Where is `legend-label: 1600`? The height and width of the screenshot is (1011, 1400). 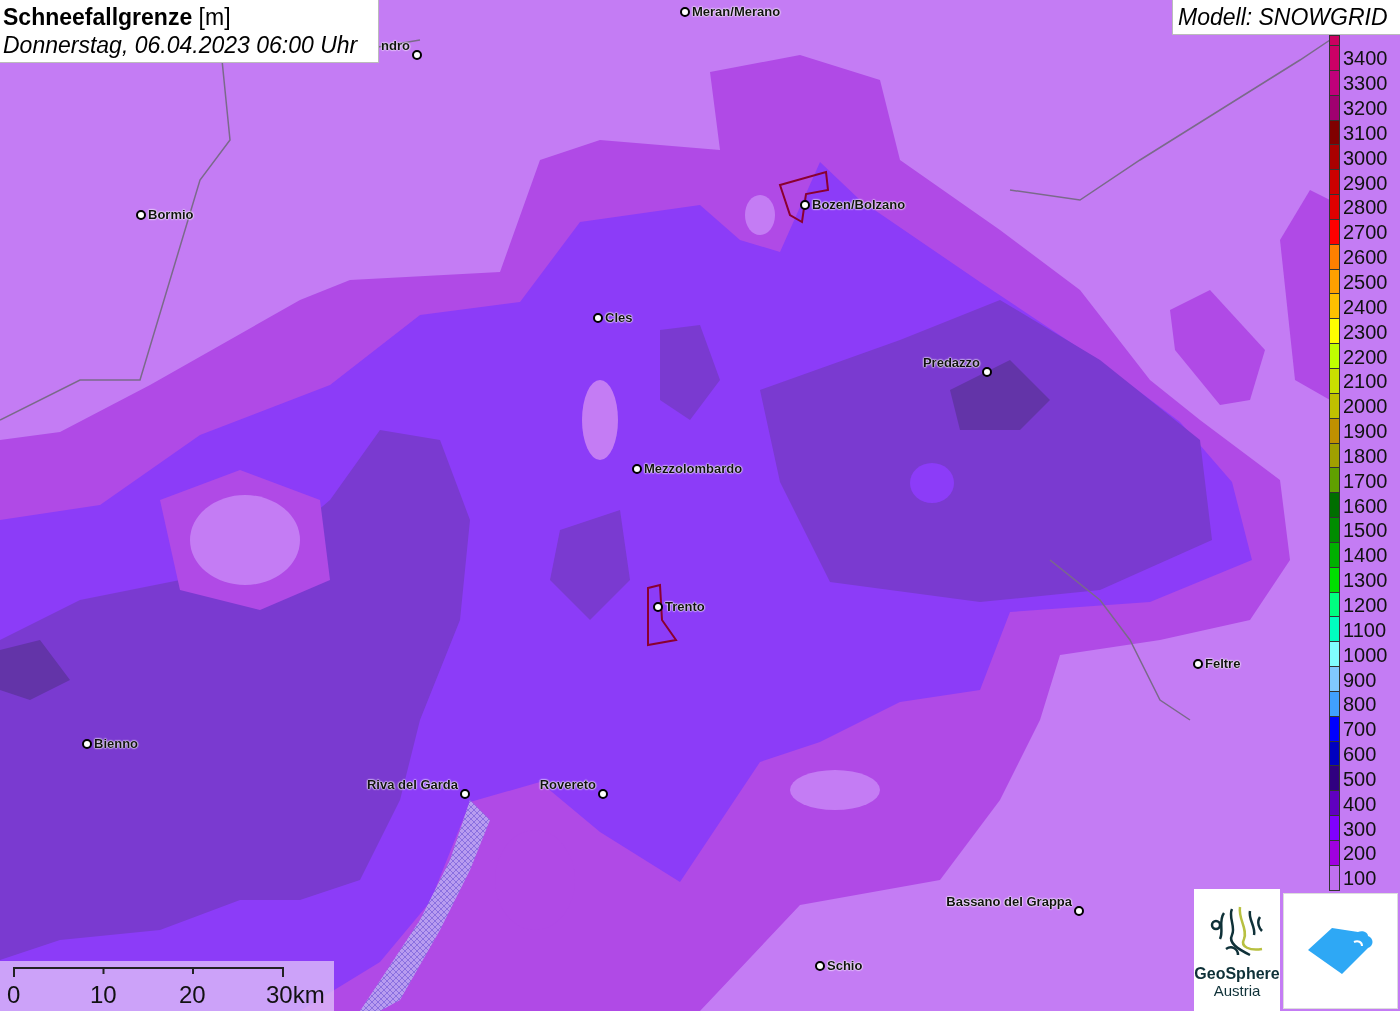
legend-label: 1600 is located at coordinates (1365, 505).